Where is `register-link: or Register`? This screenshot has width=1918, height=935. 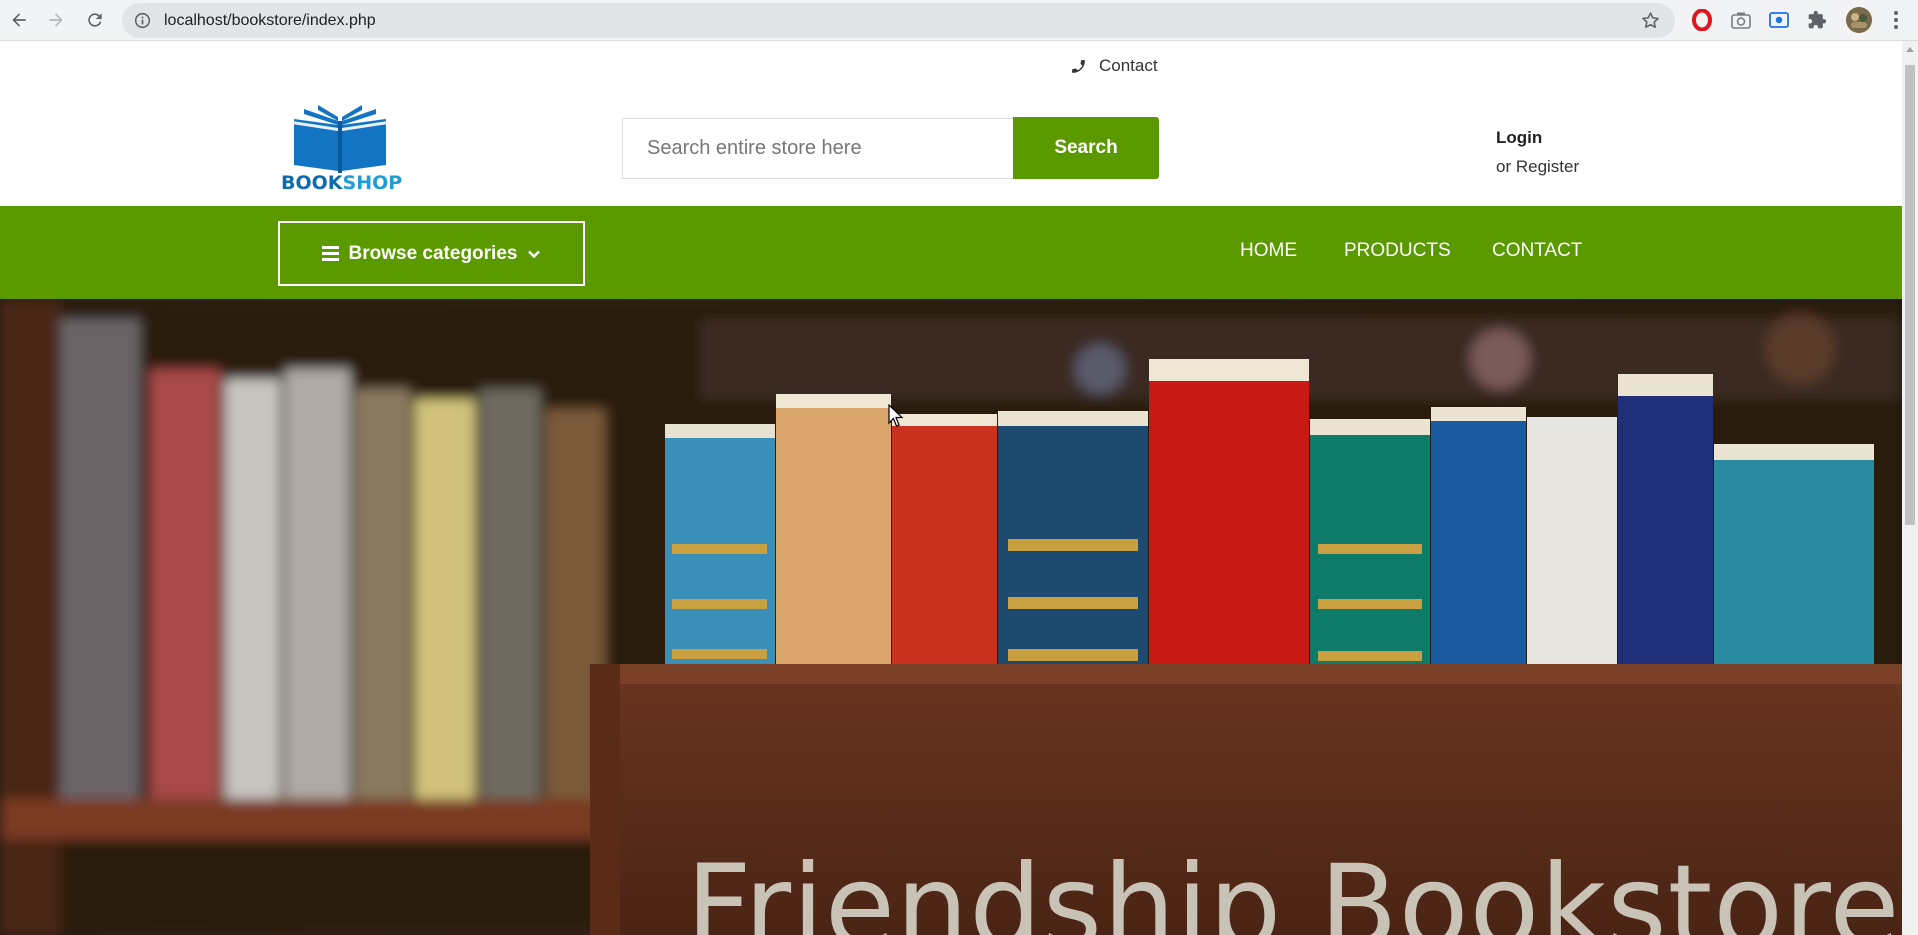 register-link: or Register is located at coordinates (1537, 166).